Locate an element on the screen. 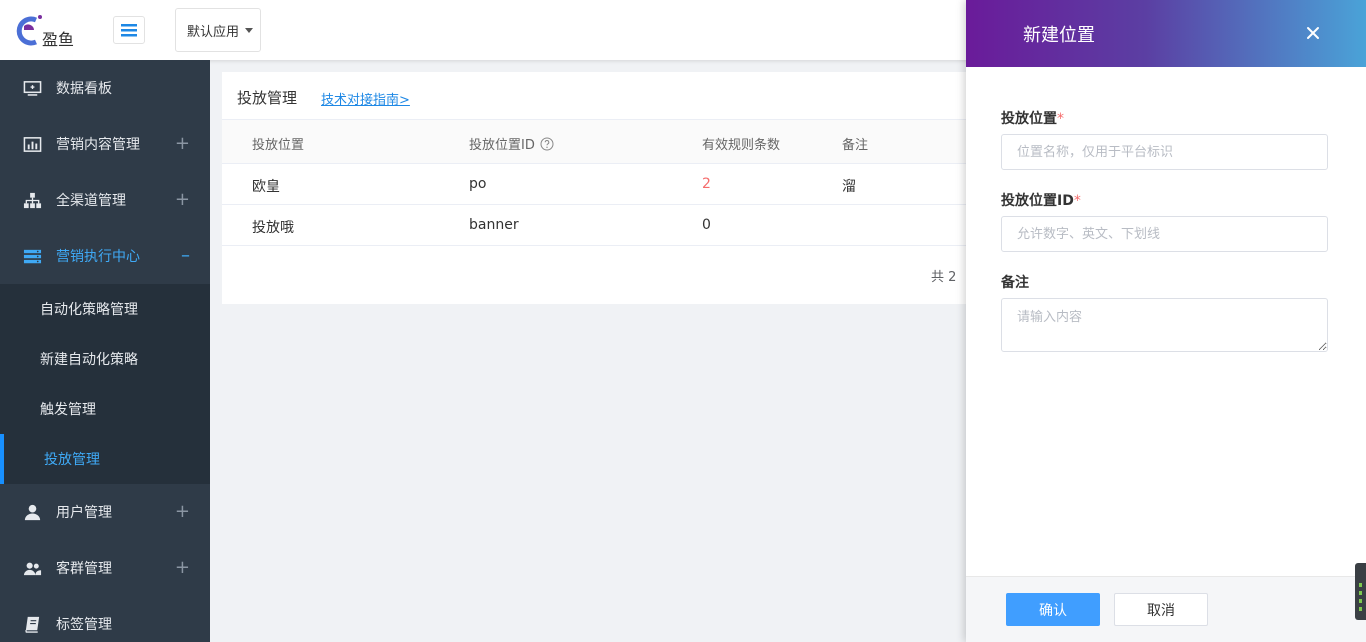 This screenshot has width=1366, height=642. confirm-button: 确认 is located at coordinates (1053, 609).